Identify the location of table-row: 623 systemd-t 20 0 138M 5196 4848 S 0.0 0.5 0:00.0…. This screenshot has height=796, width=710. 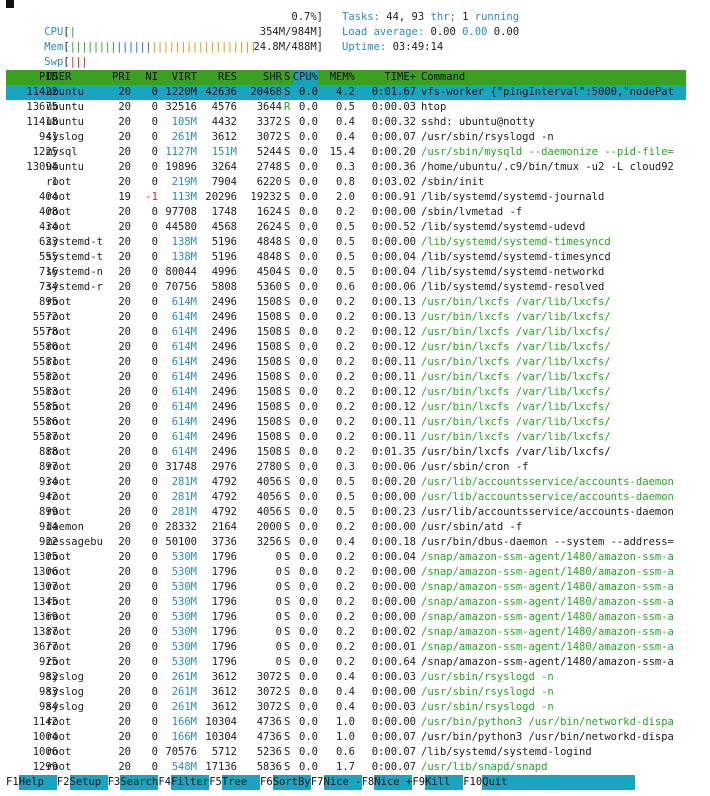
(346, 242).